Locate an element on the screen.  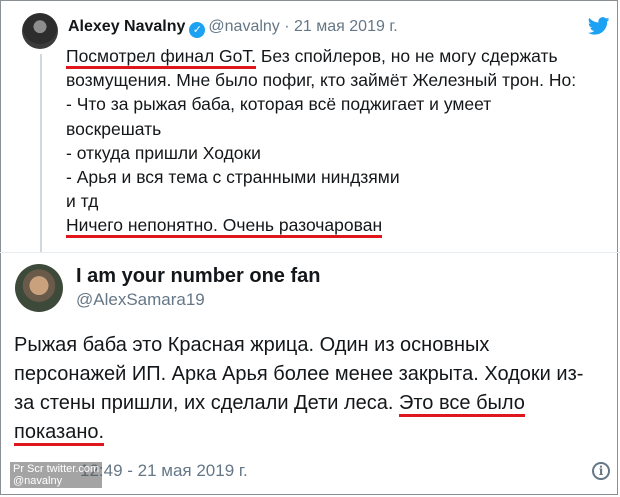
quoted-tweet-header: Alexey Navalny ✓ @navalny · 21 мая 2019 г. is located at coordinates (233, 28).